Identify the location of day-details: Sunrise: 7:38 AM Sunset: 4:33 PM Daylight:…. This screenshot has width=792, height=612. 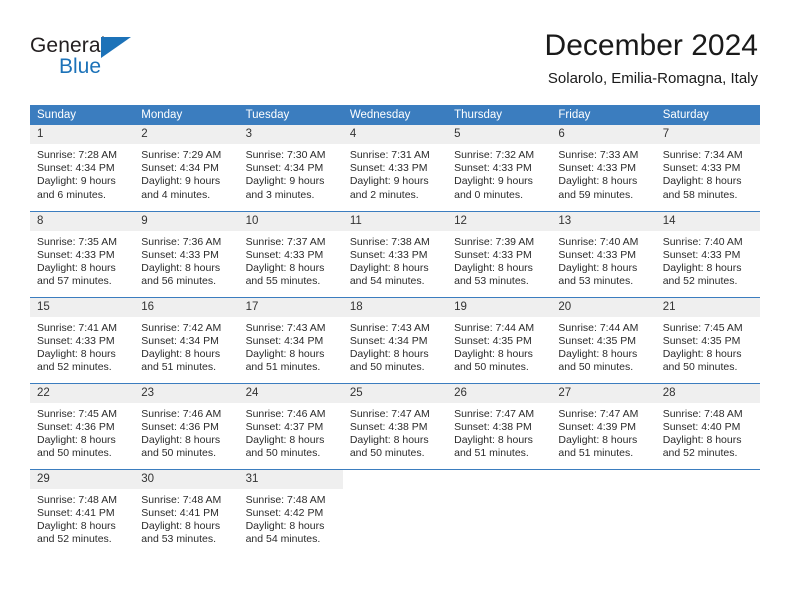
(395, 259).